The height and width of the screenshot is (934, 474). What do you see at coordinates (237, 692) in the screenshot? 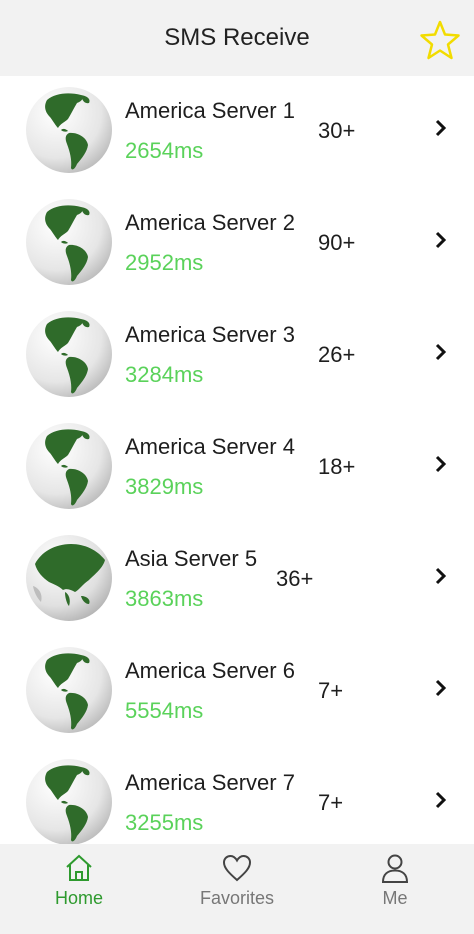
I see `server-row: America Server 6 5554ms 7+` at bounding box center [237, 692].